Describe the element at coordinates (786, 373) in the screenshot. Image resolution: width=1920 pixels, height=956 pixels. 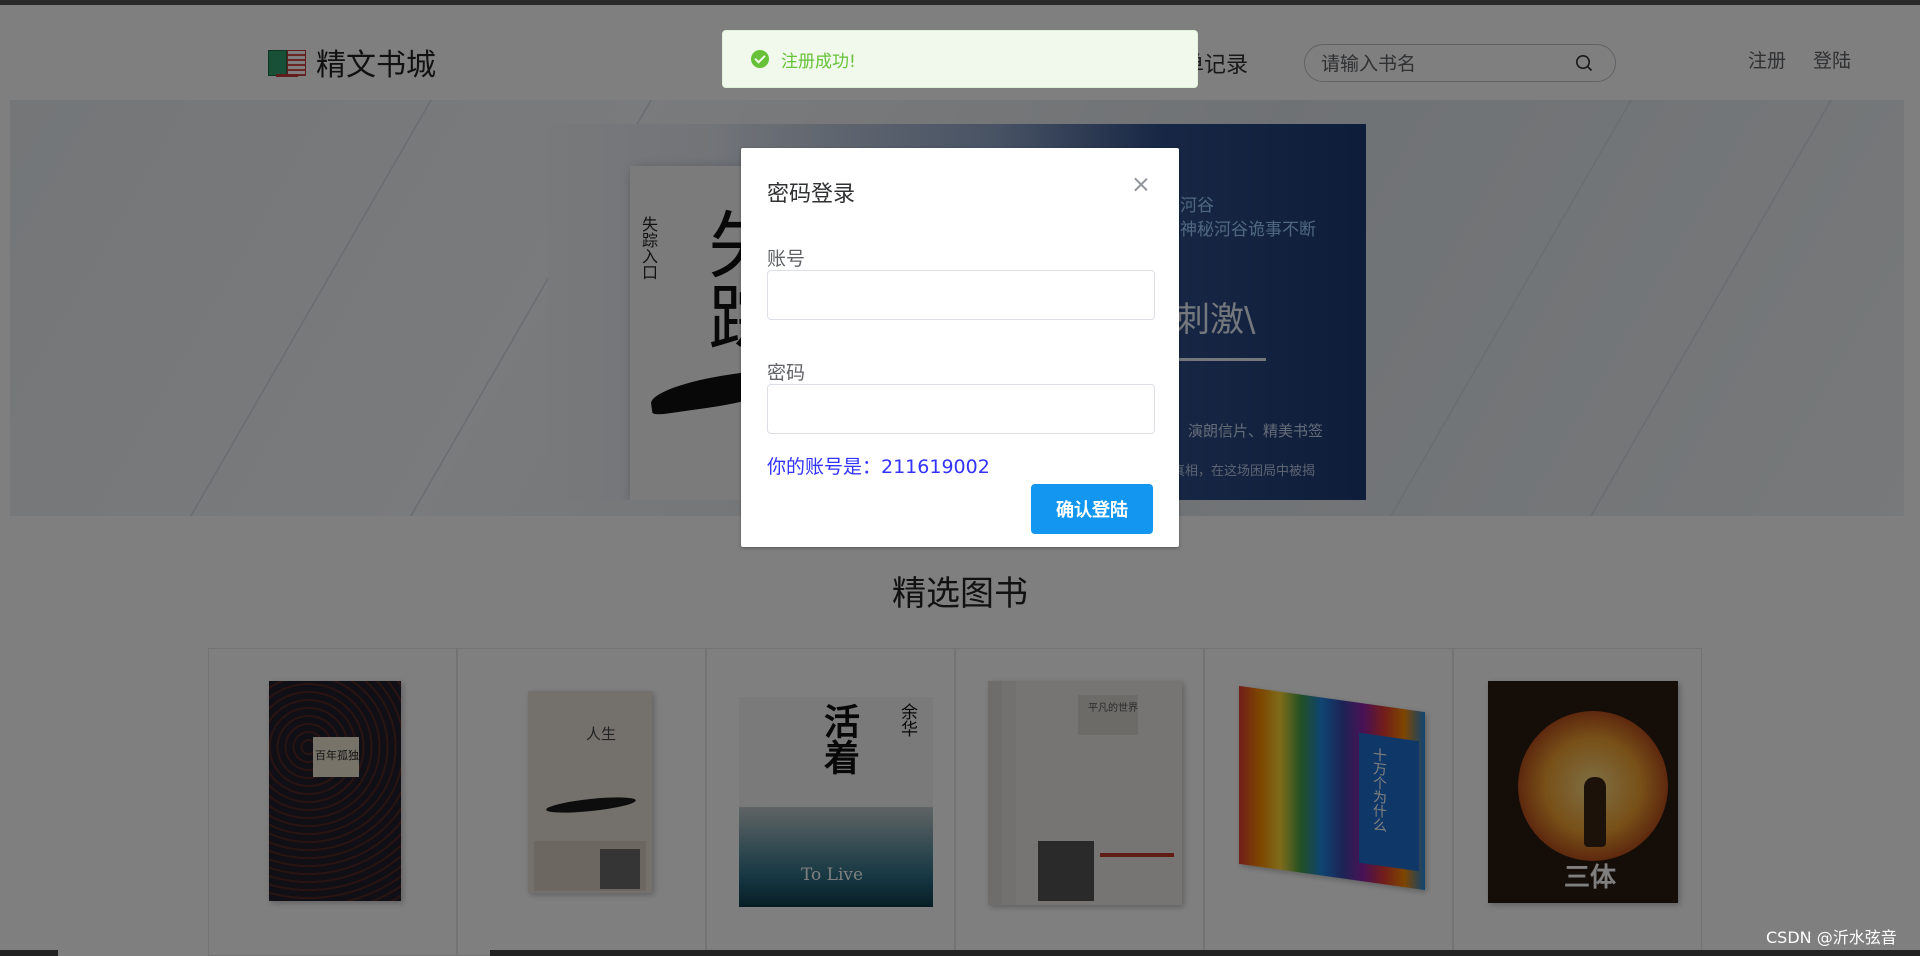
I see `password-label: 密码` at that location.